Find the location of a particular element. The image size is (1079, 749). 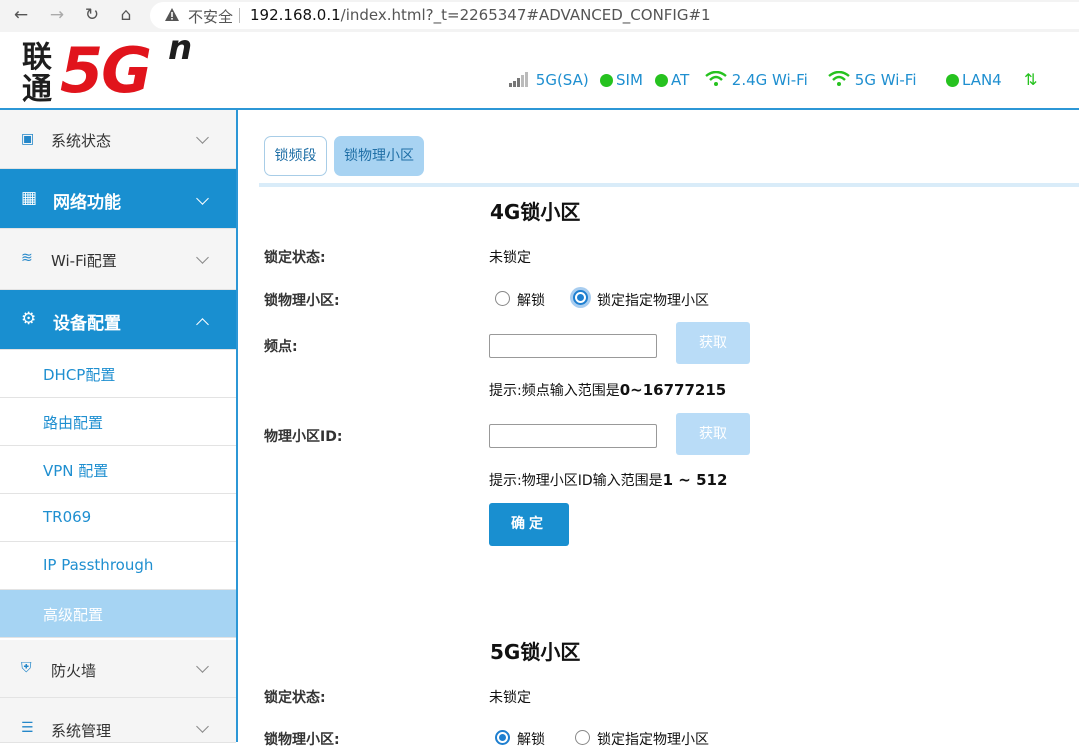

network-status: 5G(SA) is located at coordinates (549, 80).